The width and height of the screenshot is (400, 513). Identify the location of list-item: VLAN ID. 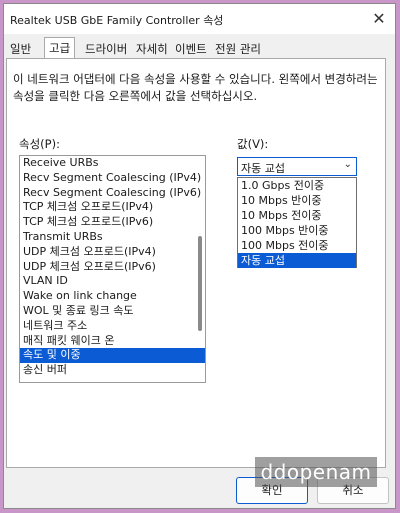
(112, 281).